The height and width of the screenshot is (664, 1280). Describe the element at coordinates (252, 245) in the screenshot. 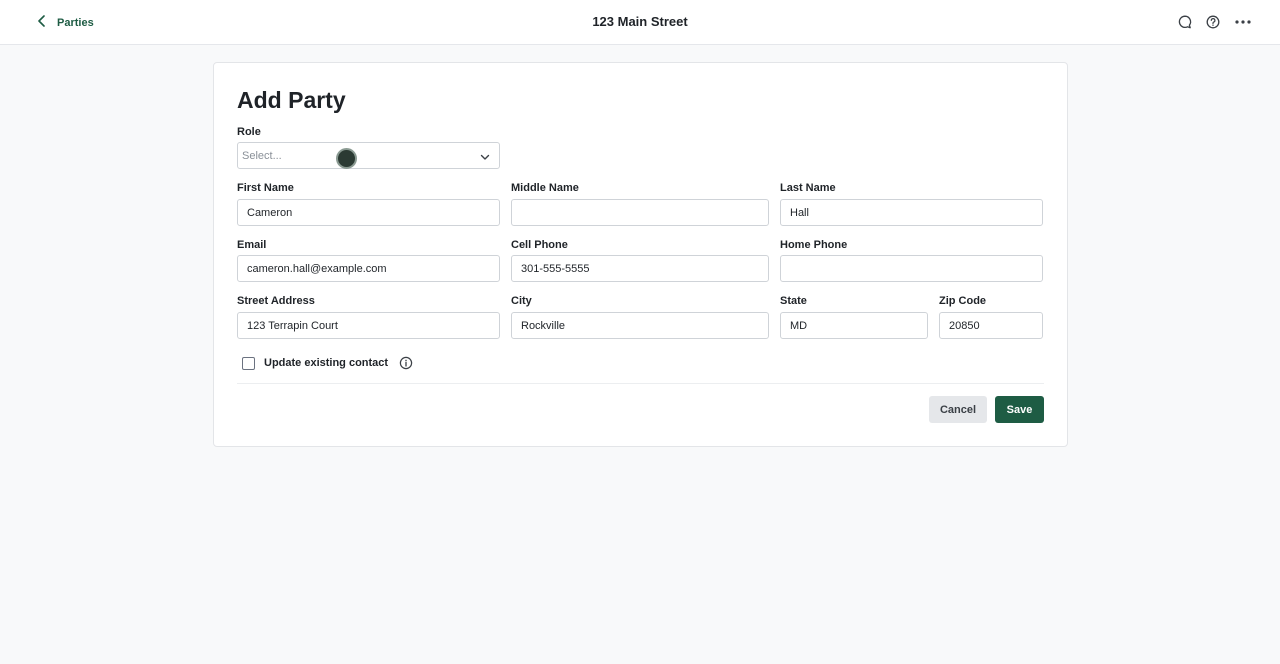

I see `email-label: Email` at that location.